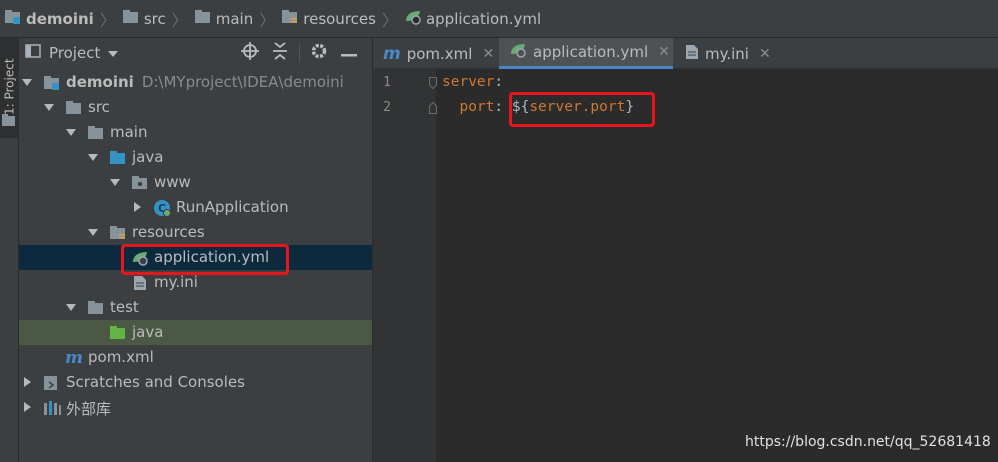 The image size is (998, 462). I want to click on line-gutter: 1 2, so click(405, 265).